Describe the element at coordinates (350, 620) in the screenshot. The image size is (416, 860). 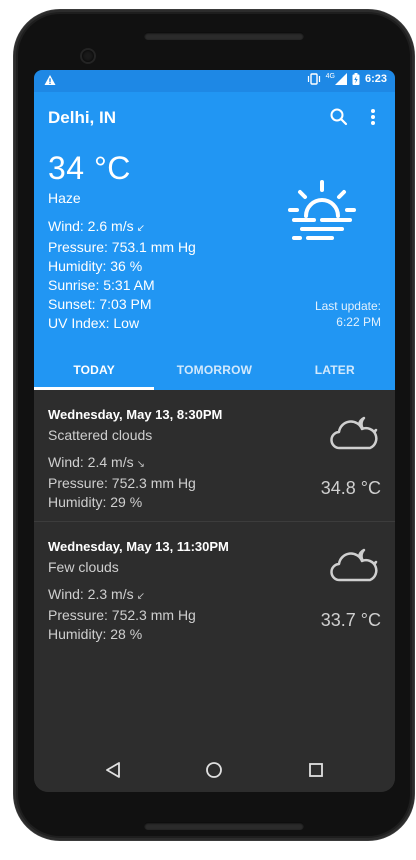
I see `forecast-temperature: 33.7 °C` at that location.